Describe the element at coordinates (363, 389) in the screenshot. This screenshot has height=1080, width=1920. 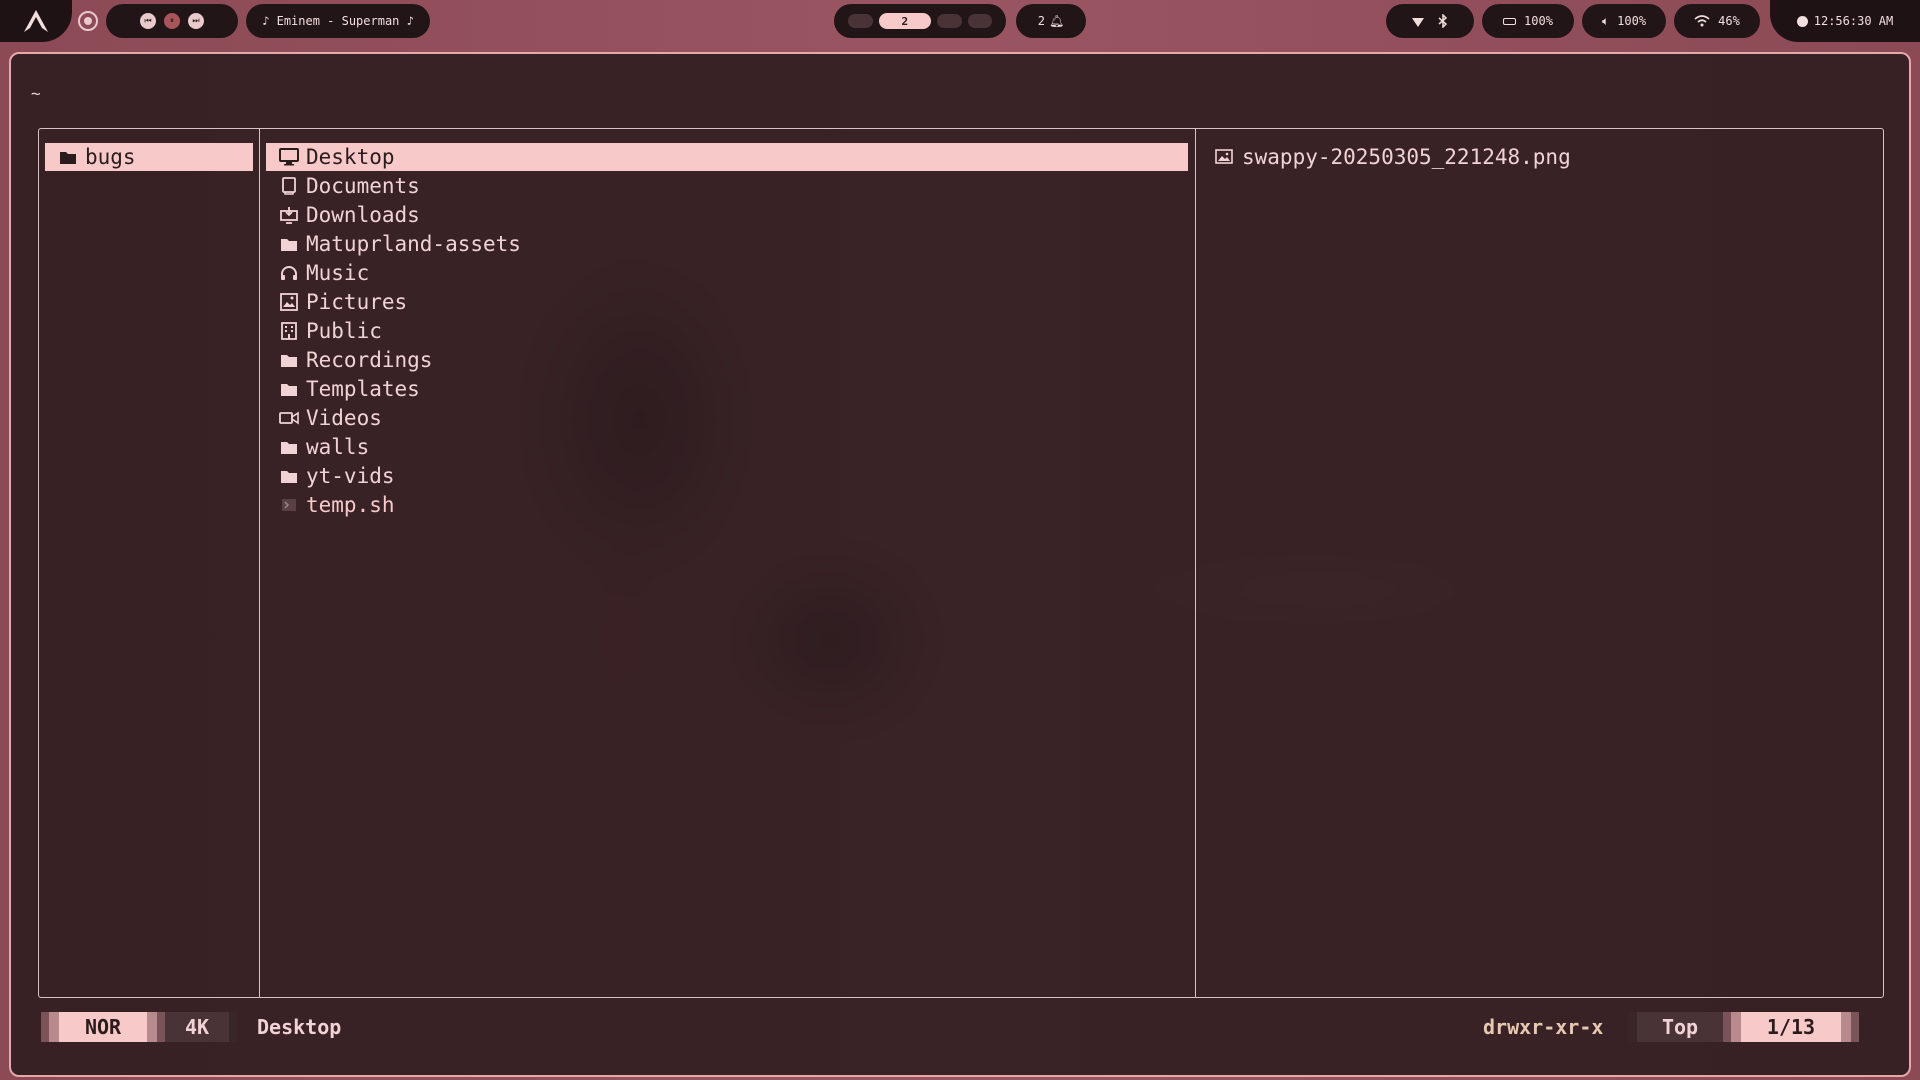
I see `current-list-item-label: Templates` at that location.